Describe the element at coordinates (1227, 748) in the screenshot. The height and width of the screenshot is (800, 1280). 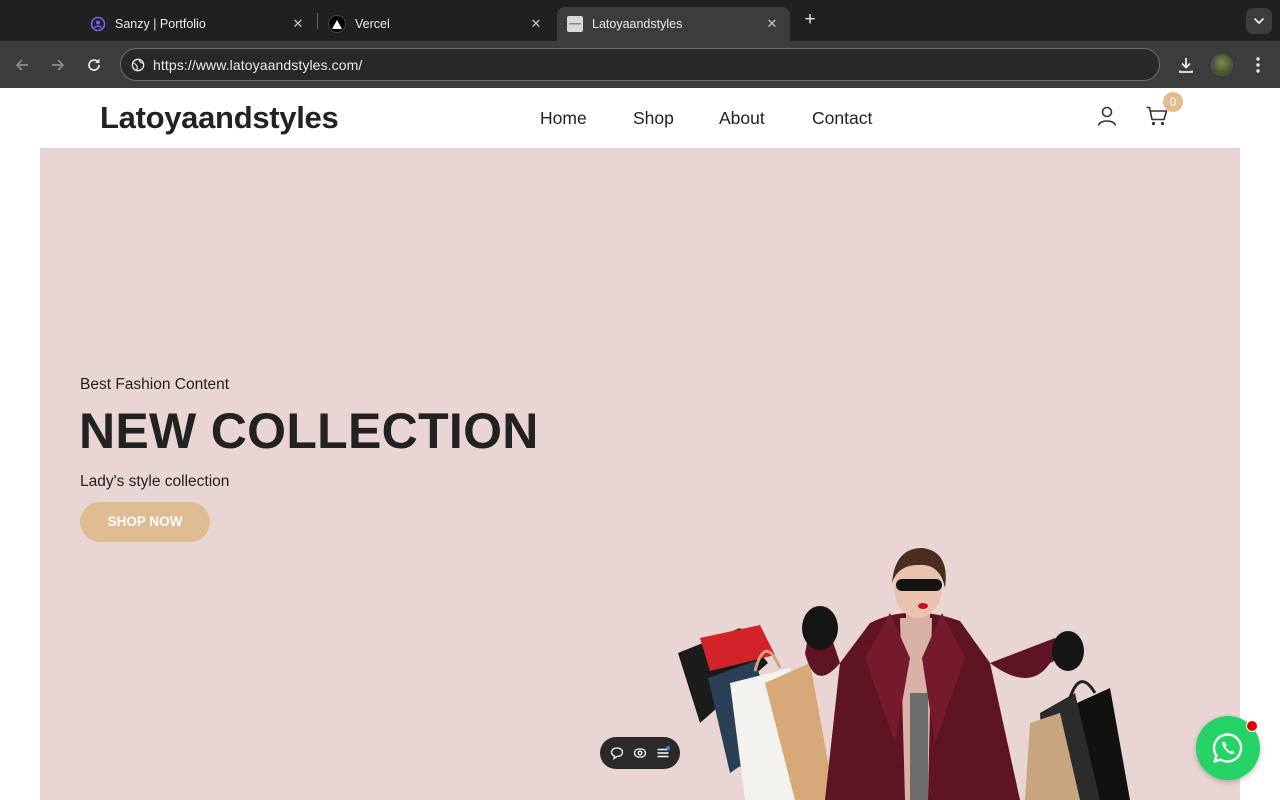
I see `whatsapp-icon` at that location.